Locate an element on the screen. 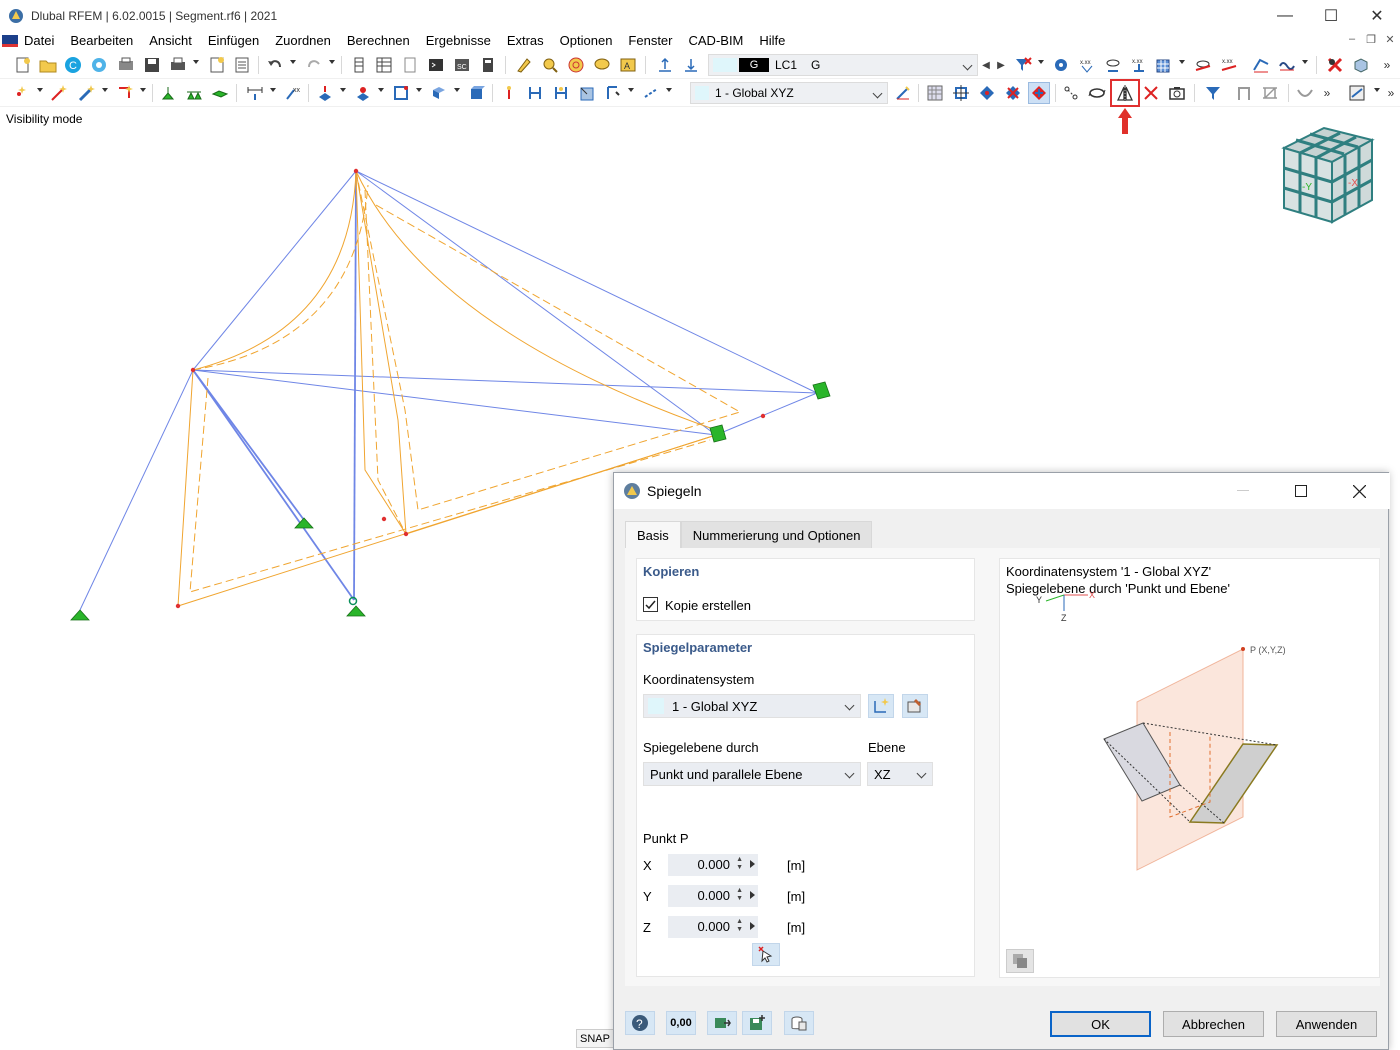 The height and width of the screenshot is (1050, 1400). undo-icon is located at coordinates (275, 65).